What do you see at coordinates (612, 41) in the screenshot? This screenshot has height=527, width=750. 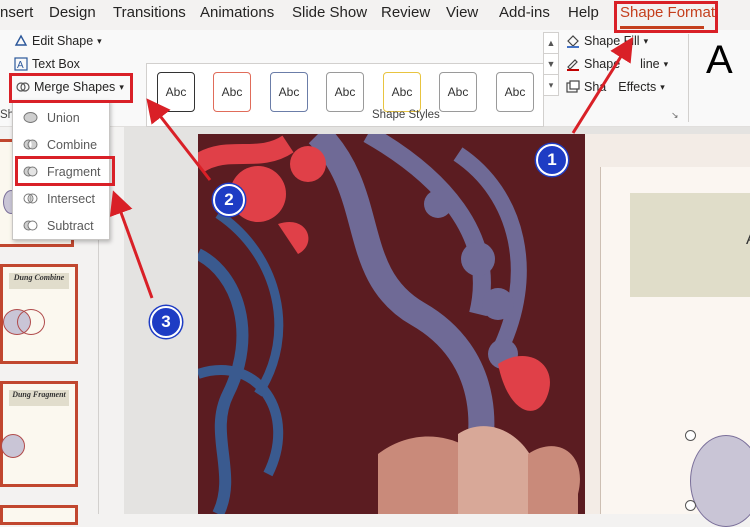 I see `shape-fill-label: Shape Fill` at bounding box center [612, 41].